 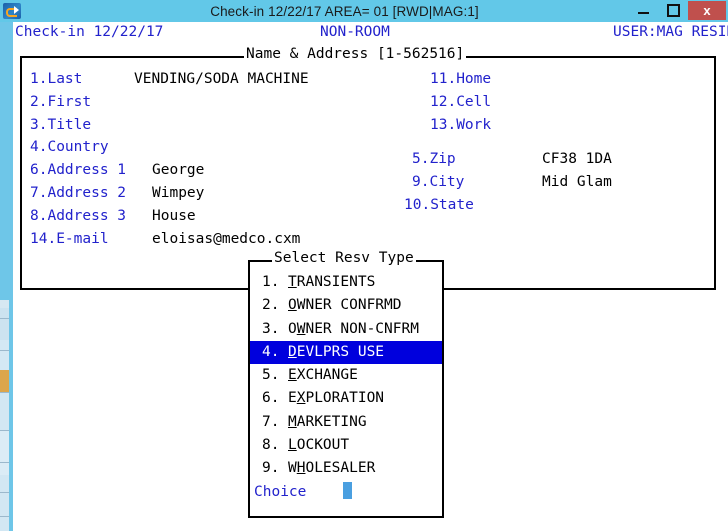 I want to click on field-row: 4.Country, so click(x=91, y=147).